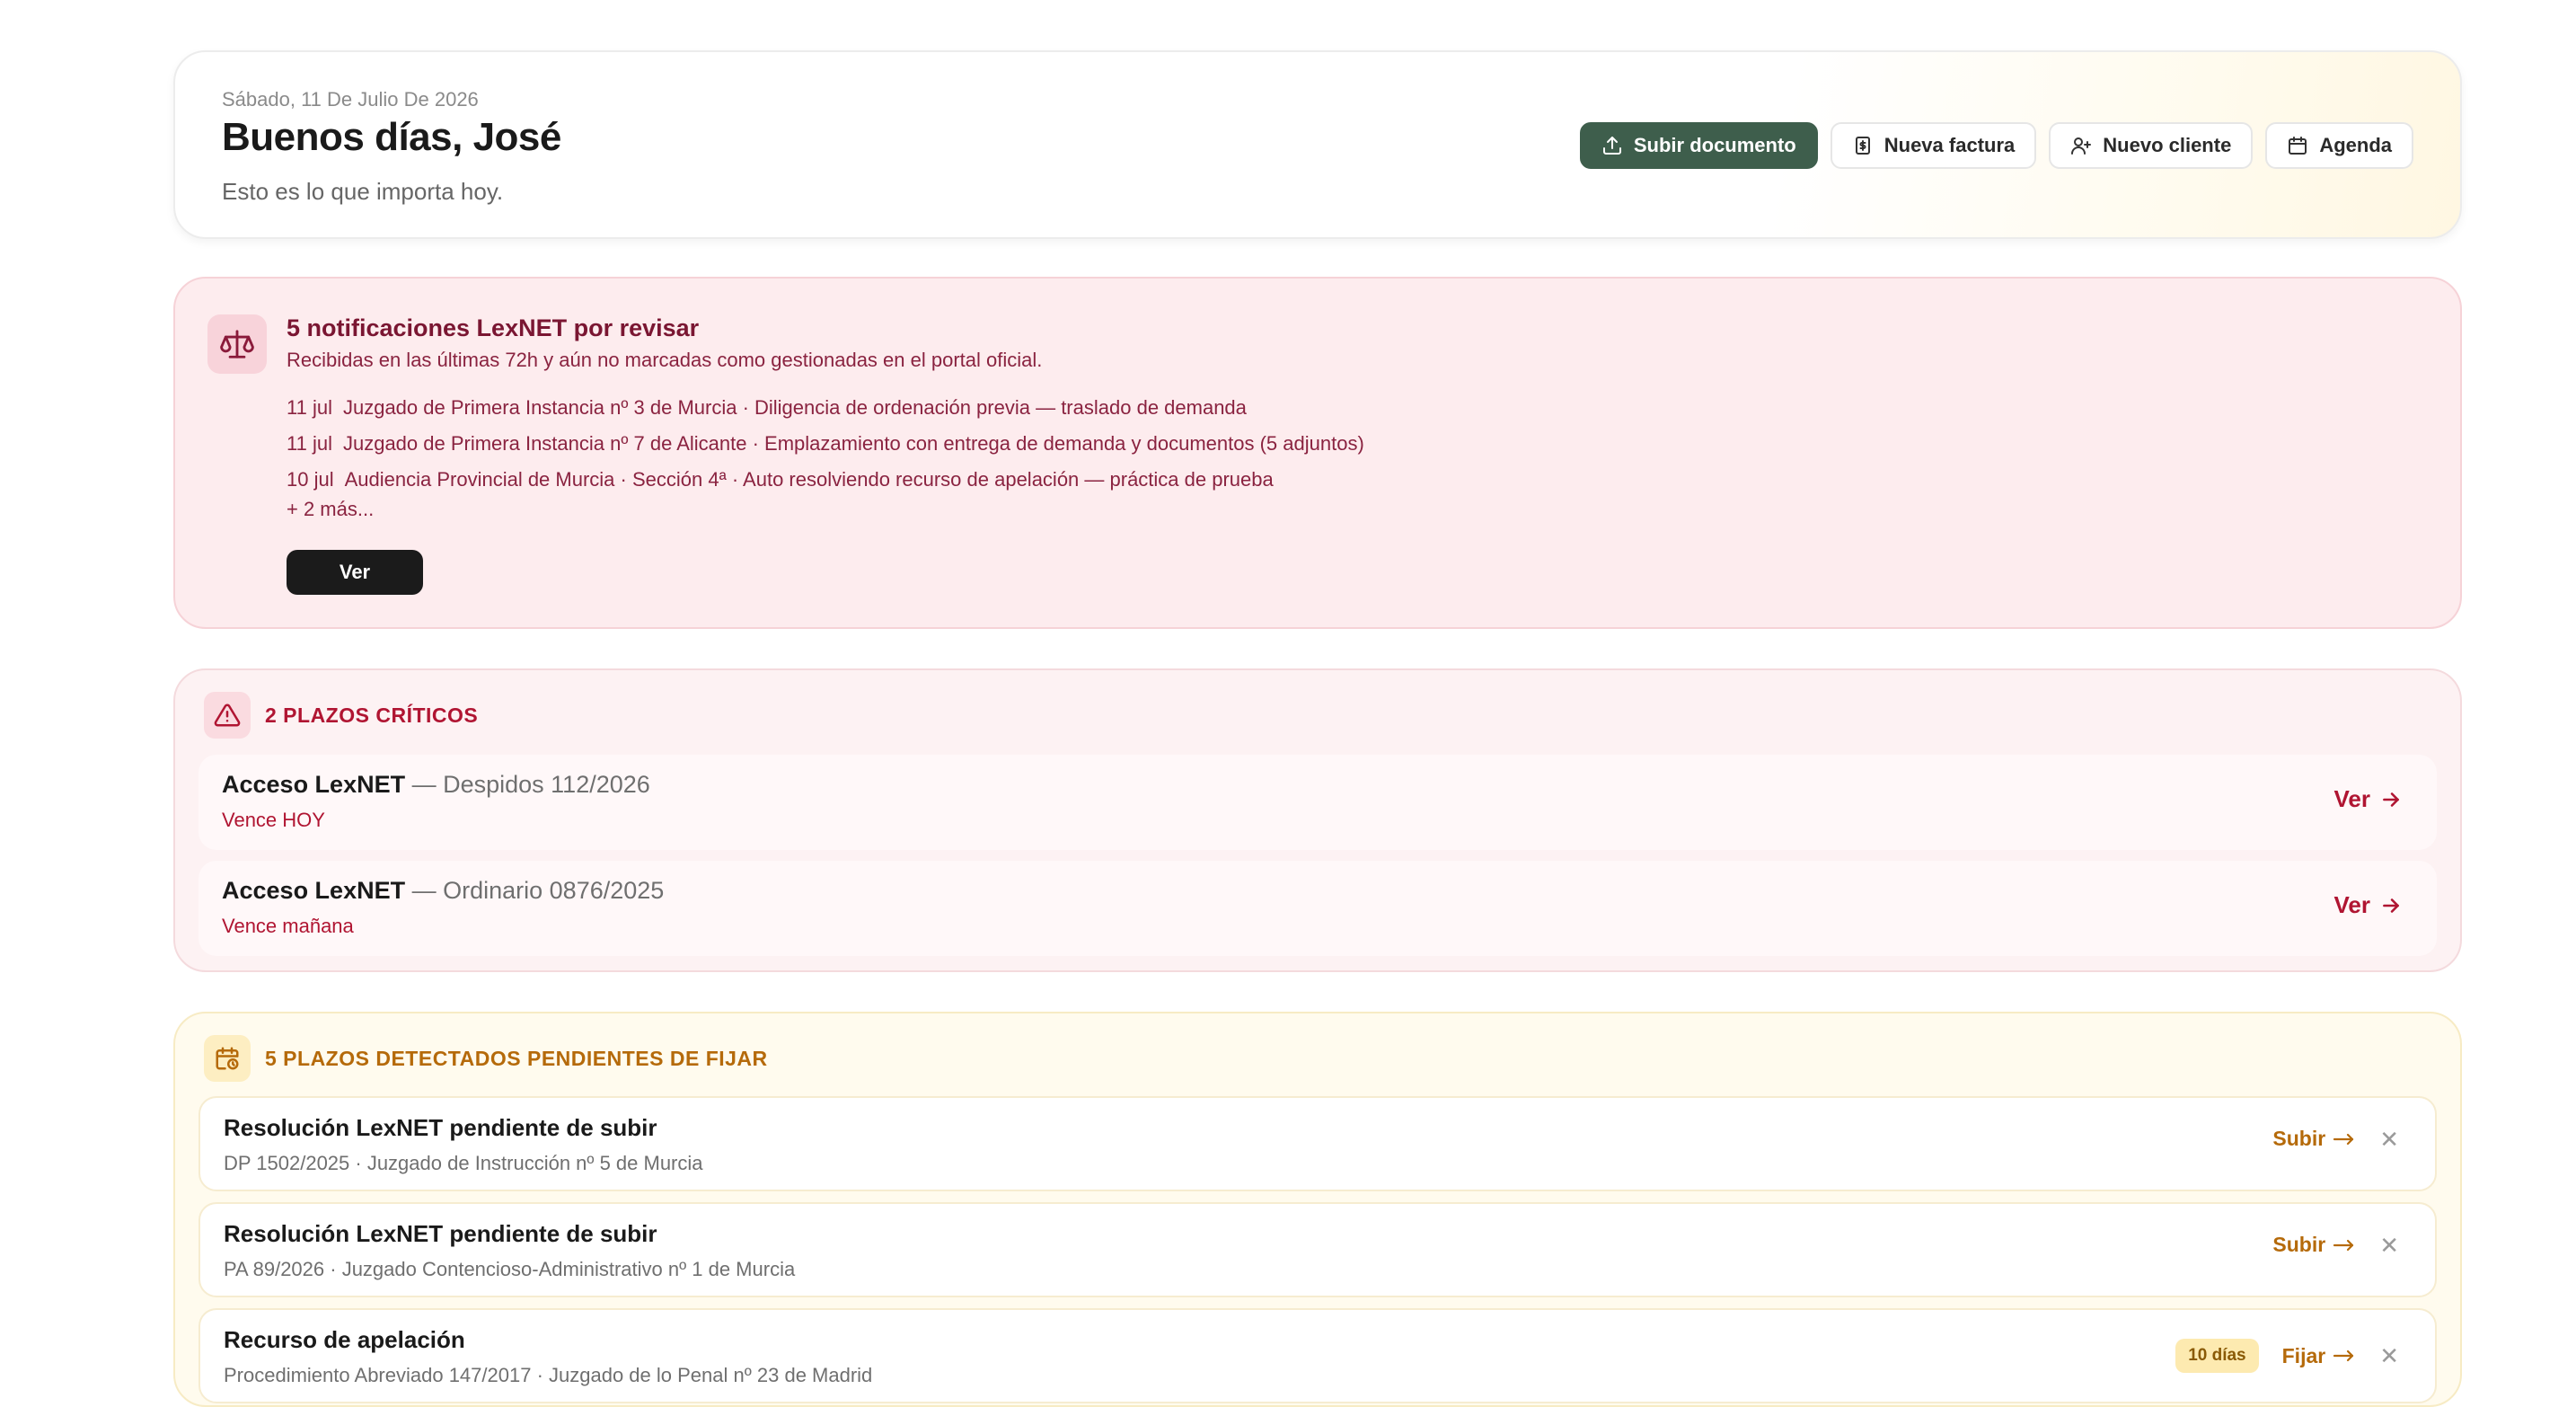 The width and height of the screenshot is (2576, 1407). Describe the element at coordinates (350, 99) in the screenshot. I see `current-date: Sábado, 11 De Julio De 2026` at that location.